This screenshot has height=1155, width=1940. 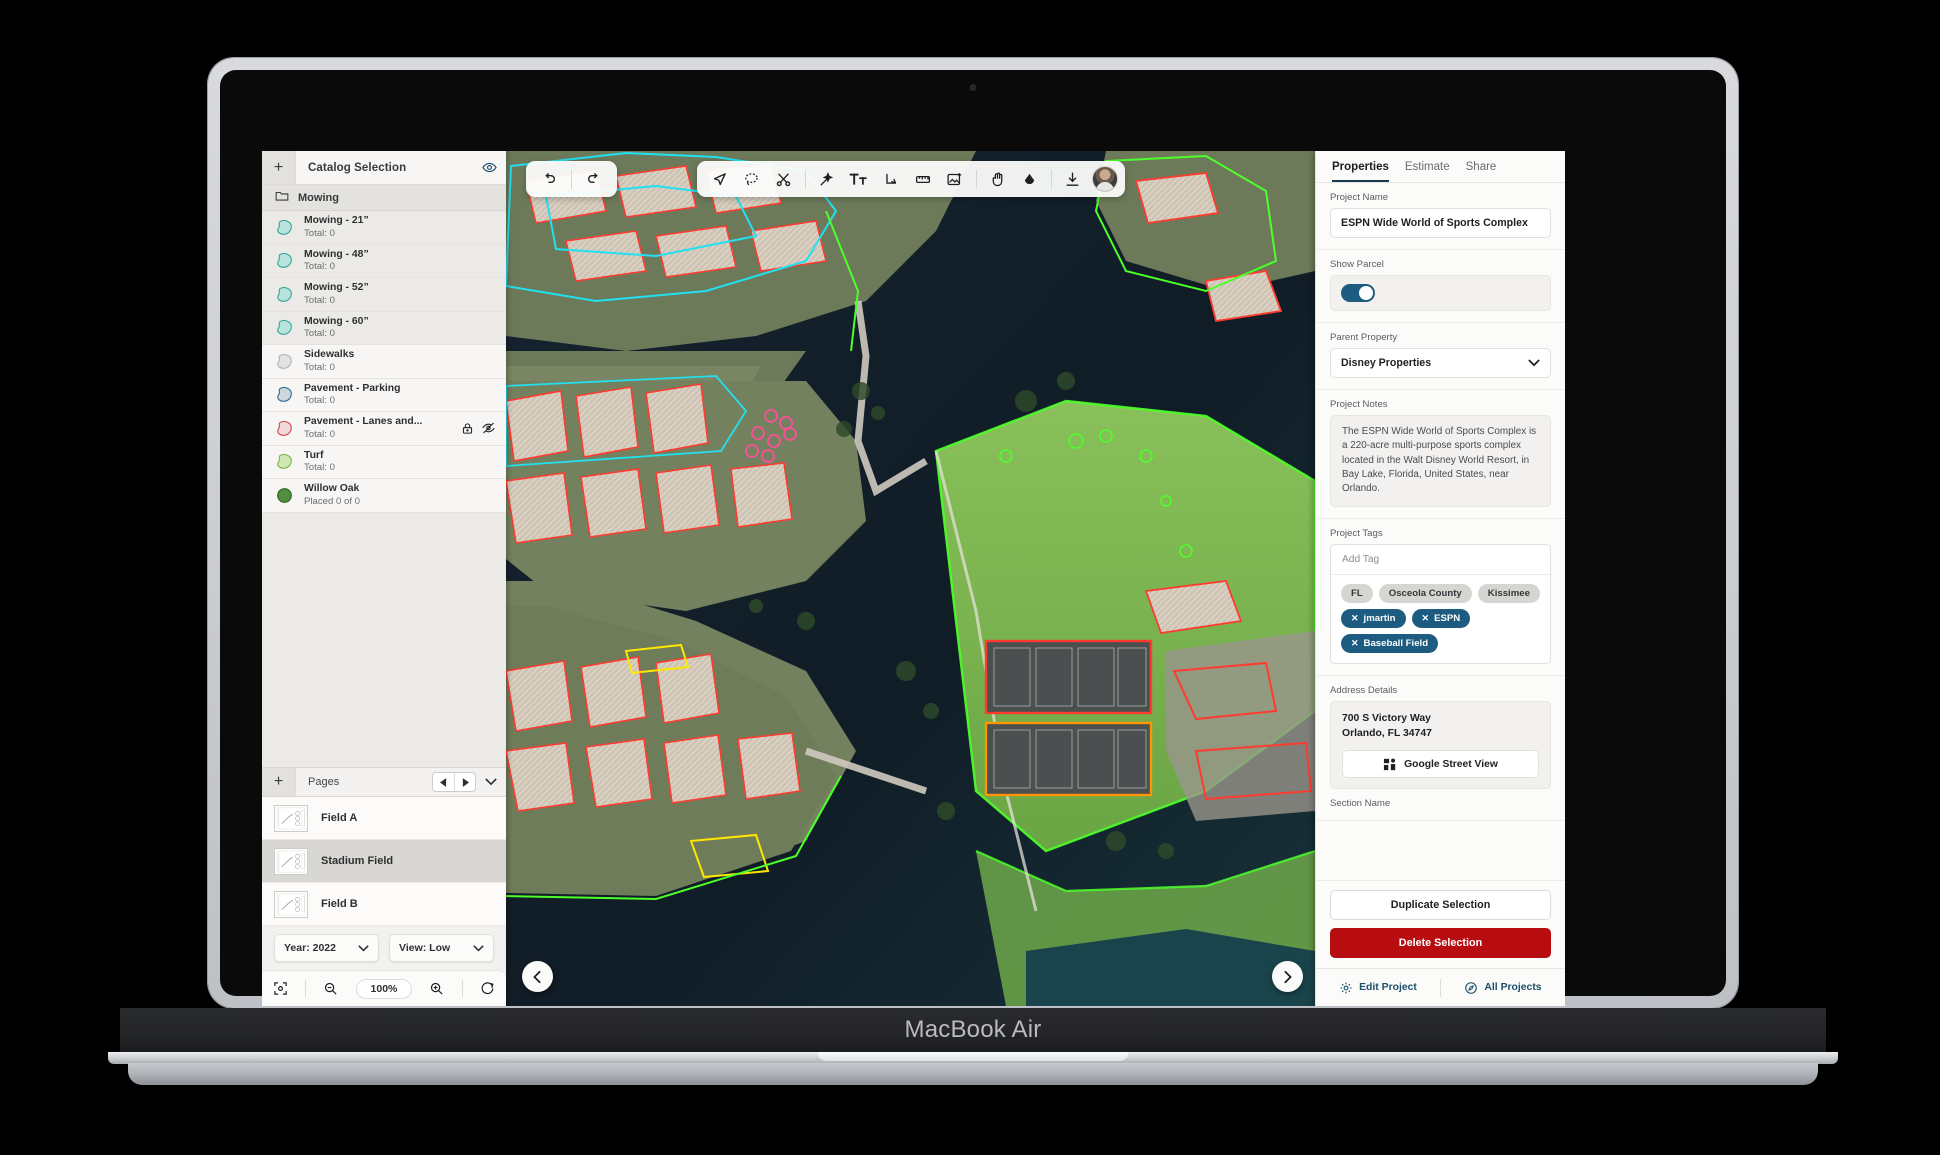 I want to click on water-drop-icon, so click(x=1030, y=179).